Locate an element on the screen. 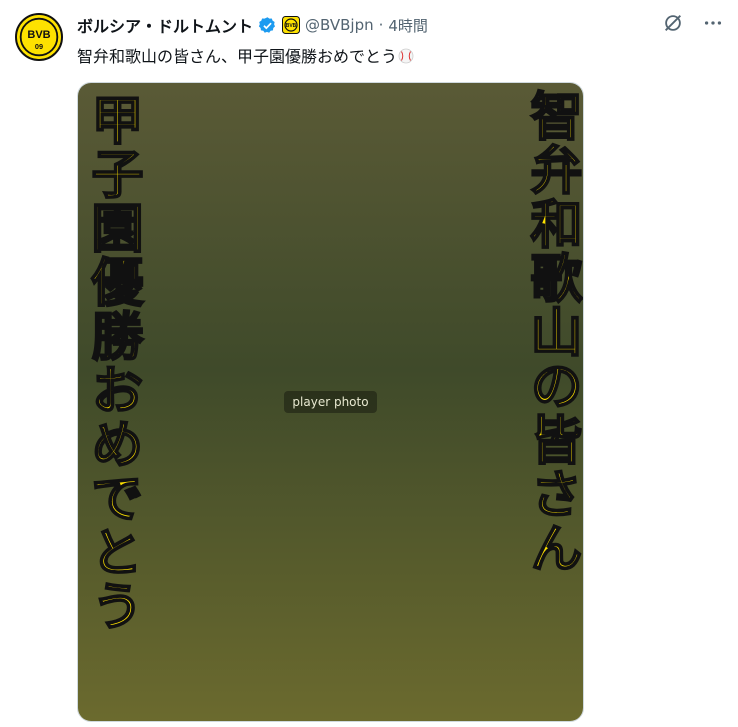  grok-icon is located at coordinates (673, 23).